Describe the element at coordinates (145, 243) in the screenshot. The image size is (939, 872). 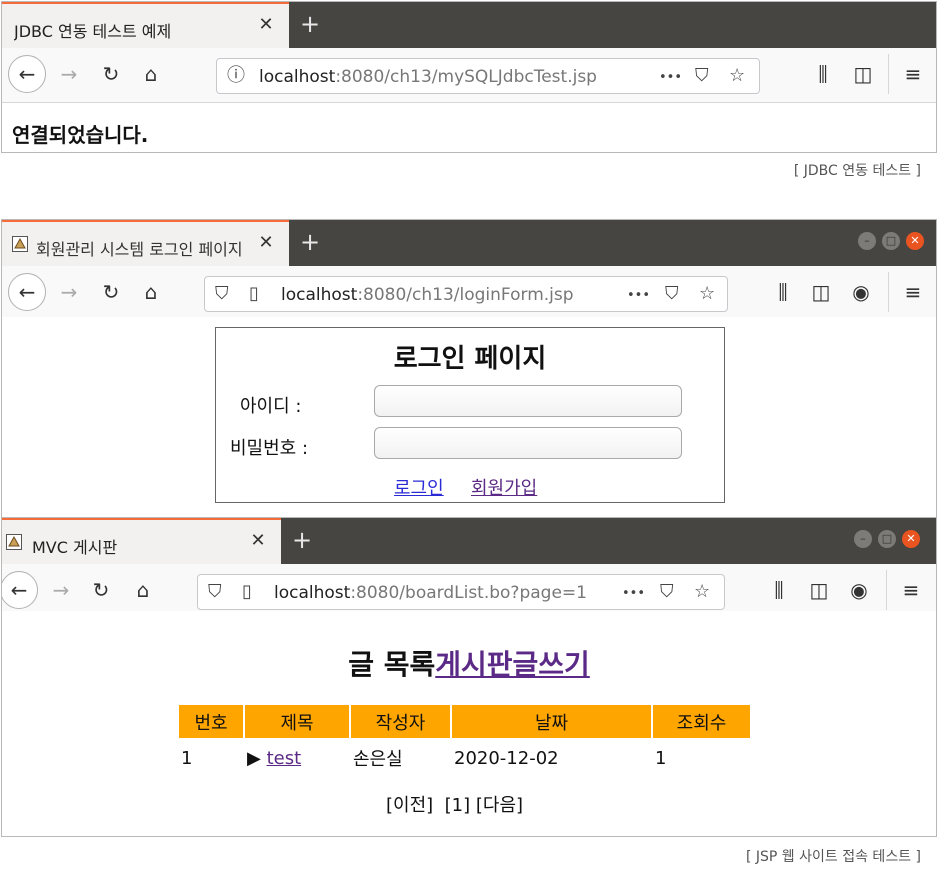
I see `tab-login: 회원관리 시스템 로그인 페이지 ✕` at that location.